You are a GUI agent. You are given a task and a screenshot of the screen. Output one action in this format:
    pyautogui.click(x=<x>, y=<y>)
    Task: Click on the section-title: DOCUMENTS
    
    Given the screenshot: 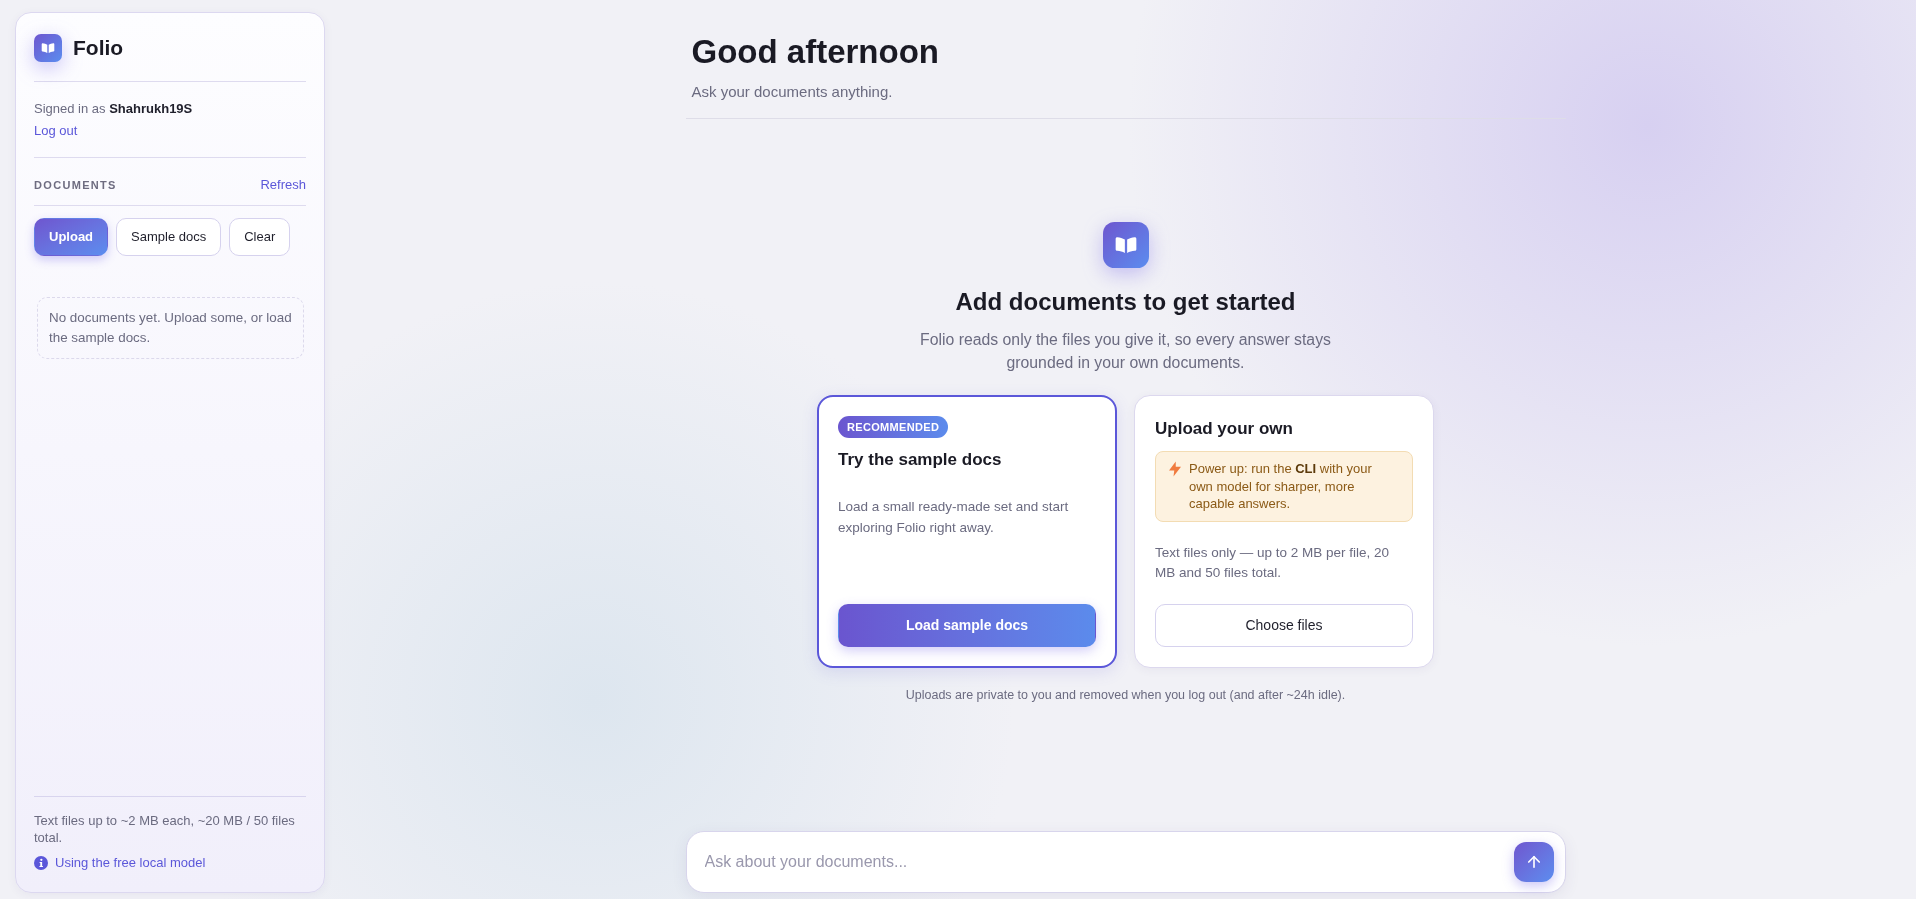 What is the action you would take?
    pyautogui.click(x=75, y=185)
    